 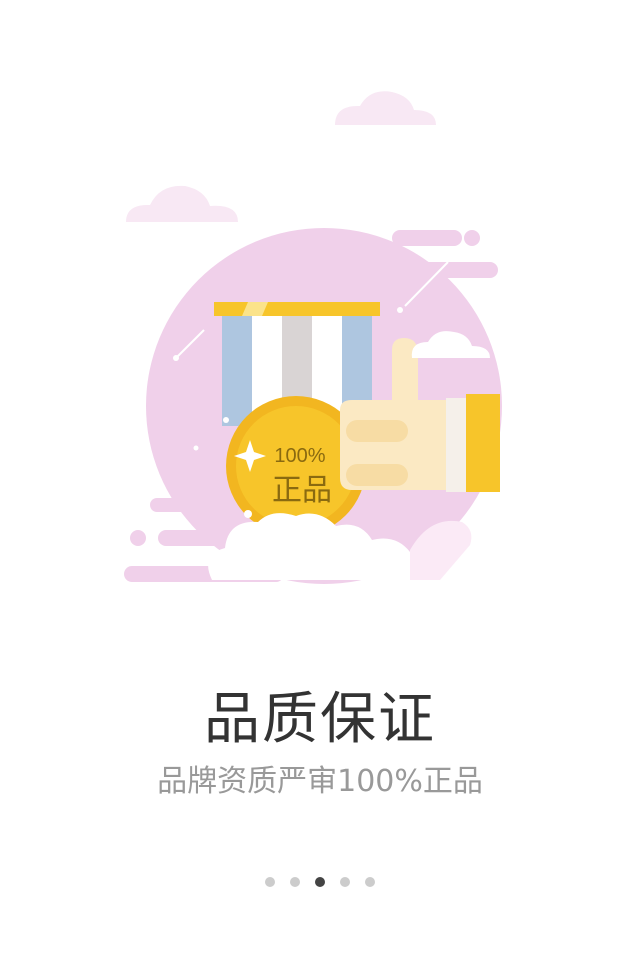 I want to click on page-subtitle: 品牌资质严审100%正品, so click(x=320, y=781).